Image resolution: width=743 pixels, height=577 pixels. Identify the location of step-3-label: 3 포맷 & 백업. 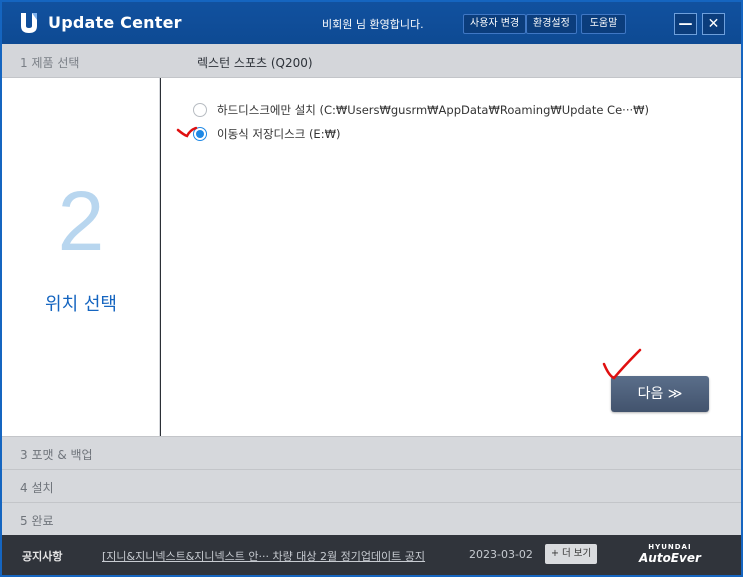
(56, 455).